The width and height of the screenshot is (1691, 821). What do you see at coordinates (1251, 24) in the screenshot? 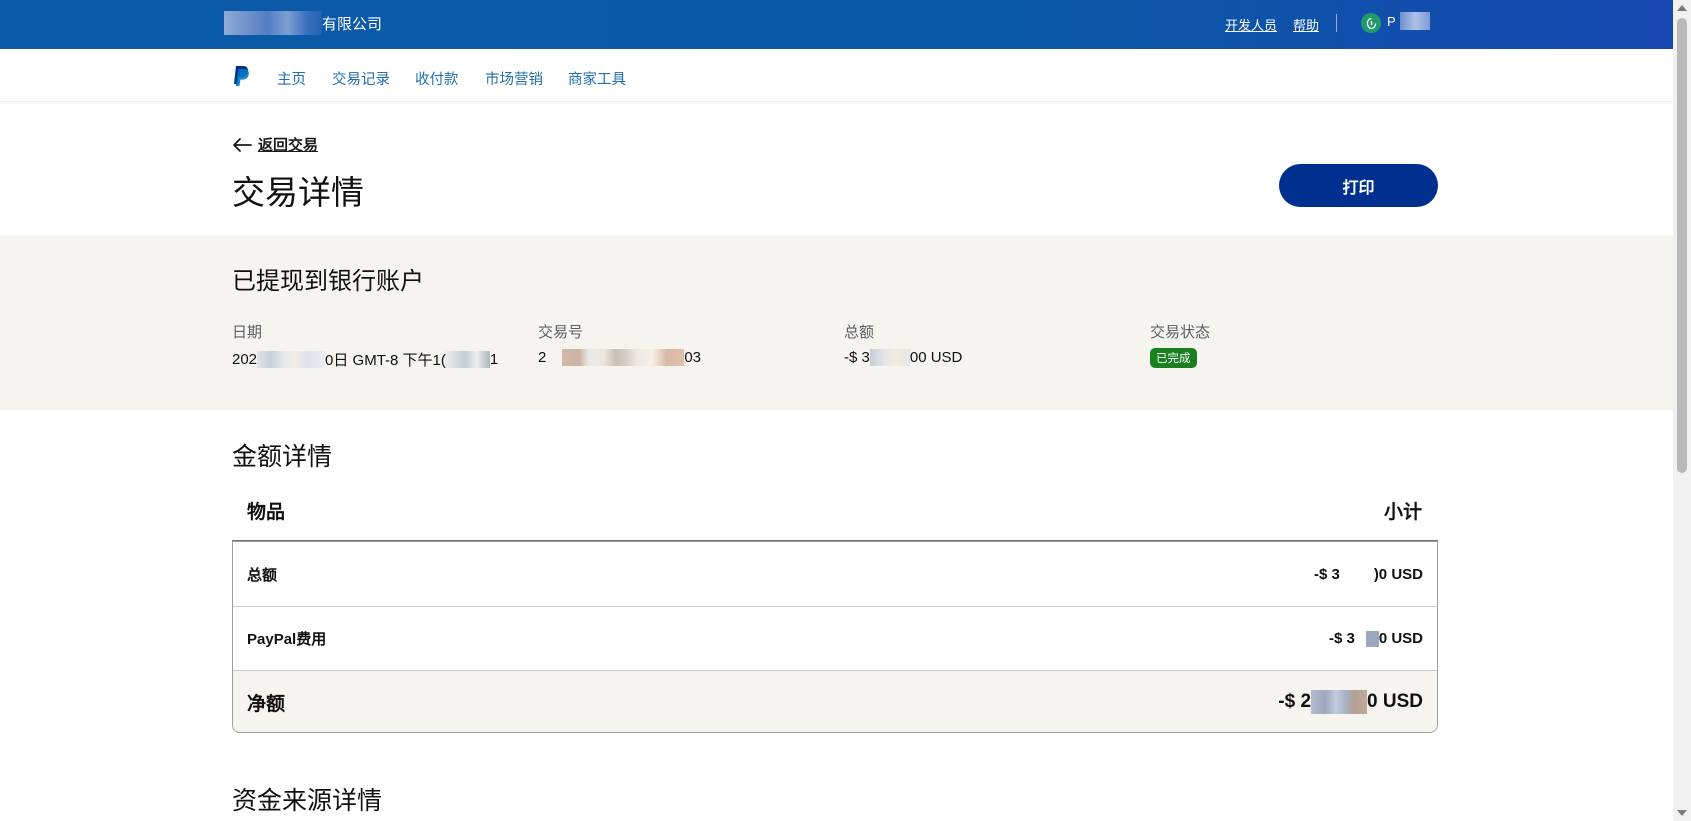
I see `developer-link: 开发人员` at bounding box center [1251, 24].